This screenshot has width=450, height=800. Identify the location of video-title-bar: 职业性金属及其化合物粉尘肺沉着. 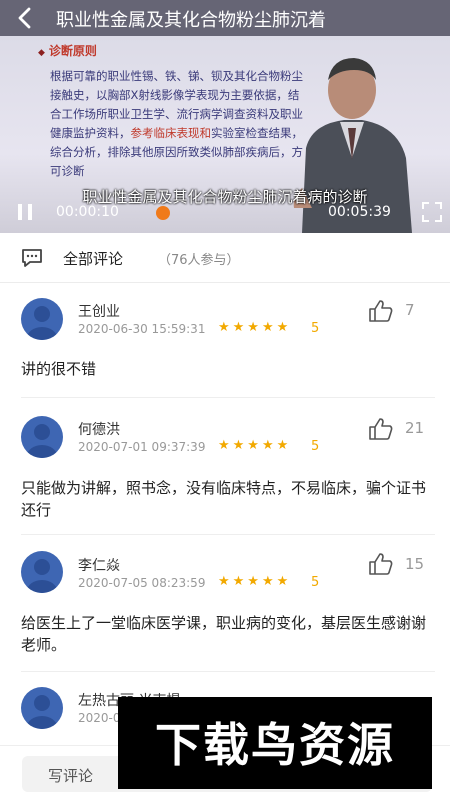
(225, 18).